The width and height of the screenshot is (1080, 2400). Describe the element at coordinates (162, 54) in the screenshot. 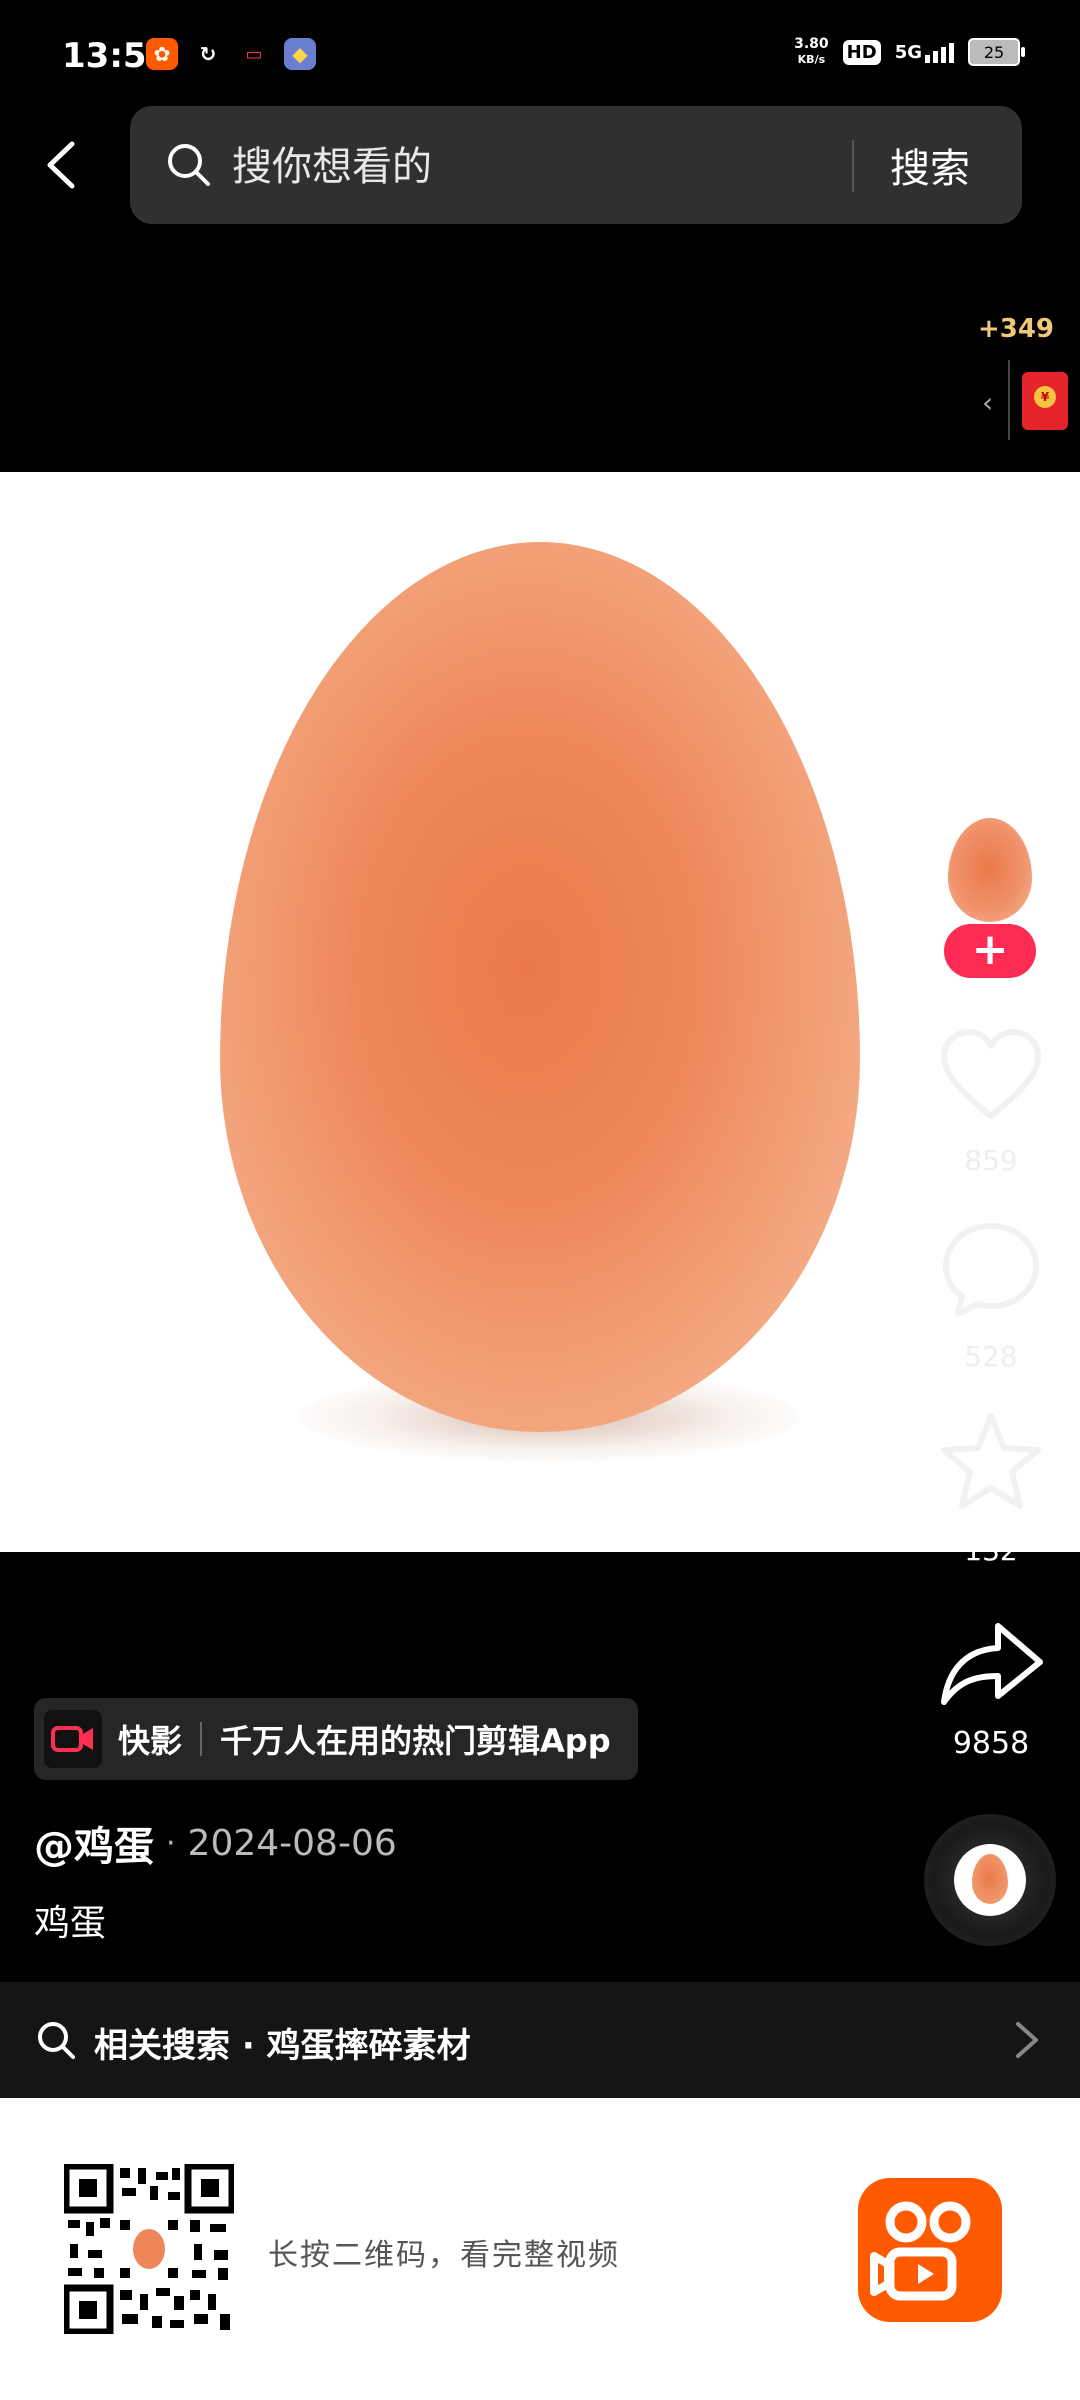

I see `kuaishou-app-icon: ✿` at that location.